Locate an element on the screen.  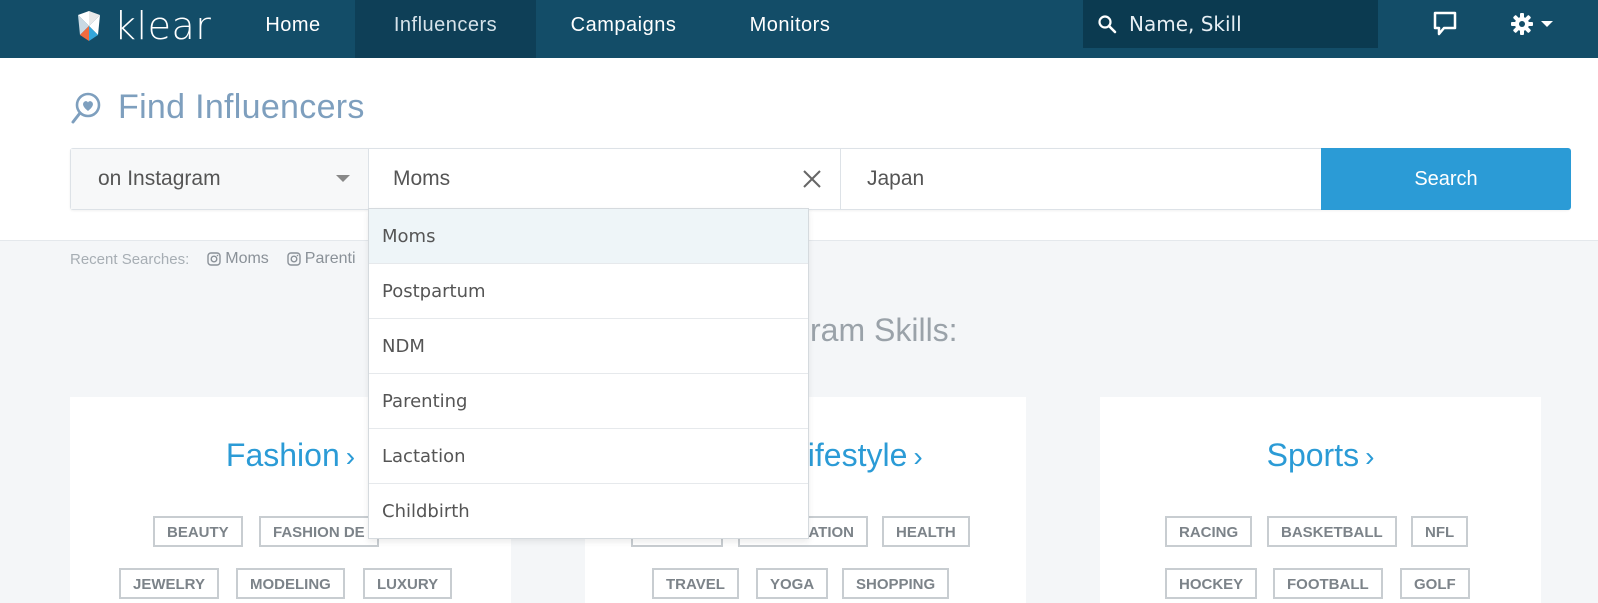
find-influencers-icon is located at coordinates (86, 107).